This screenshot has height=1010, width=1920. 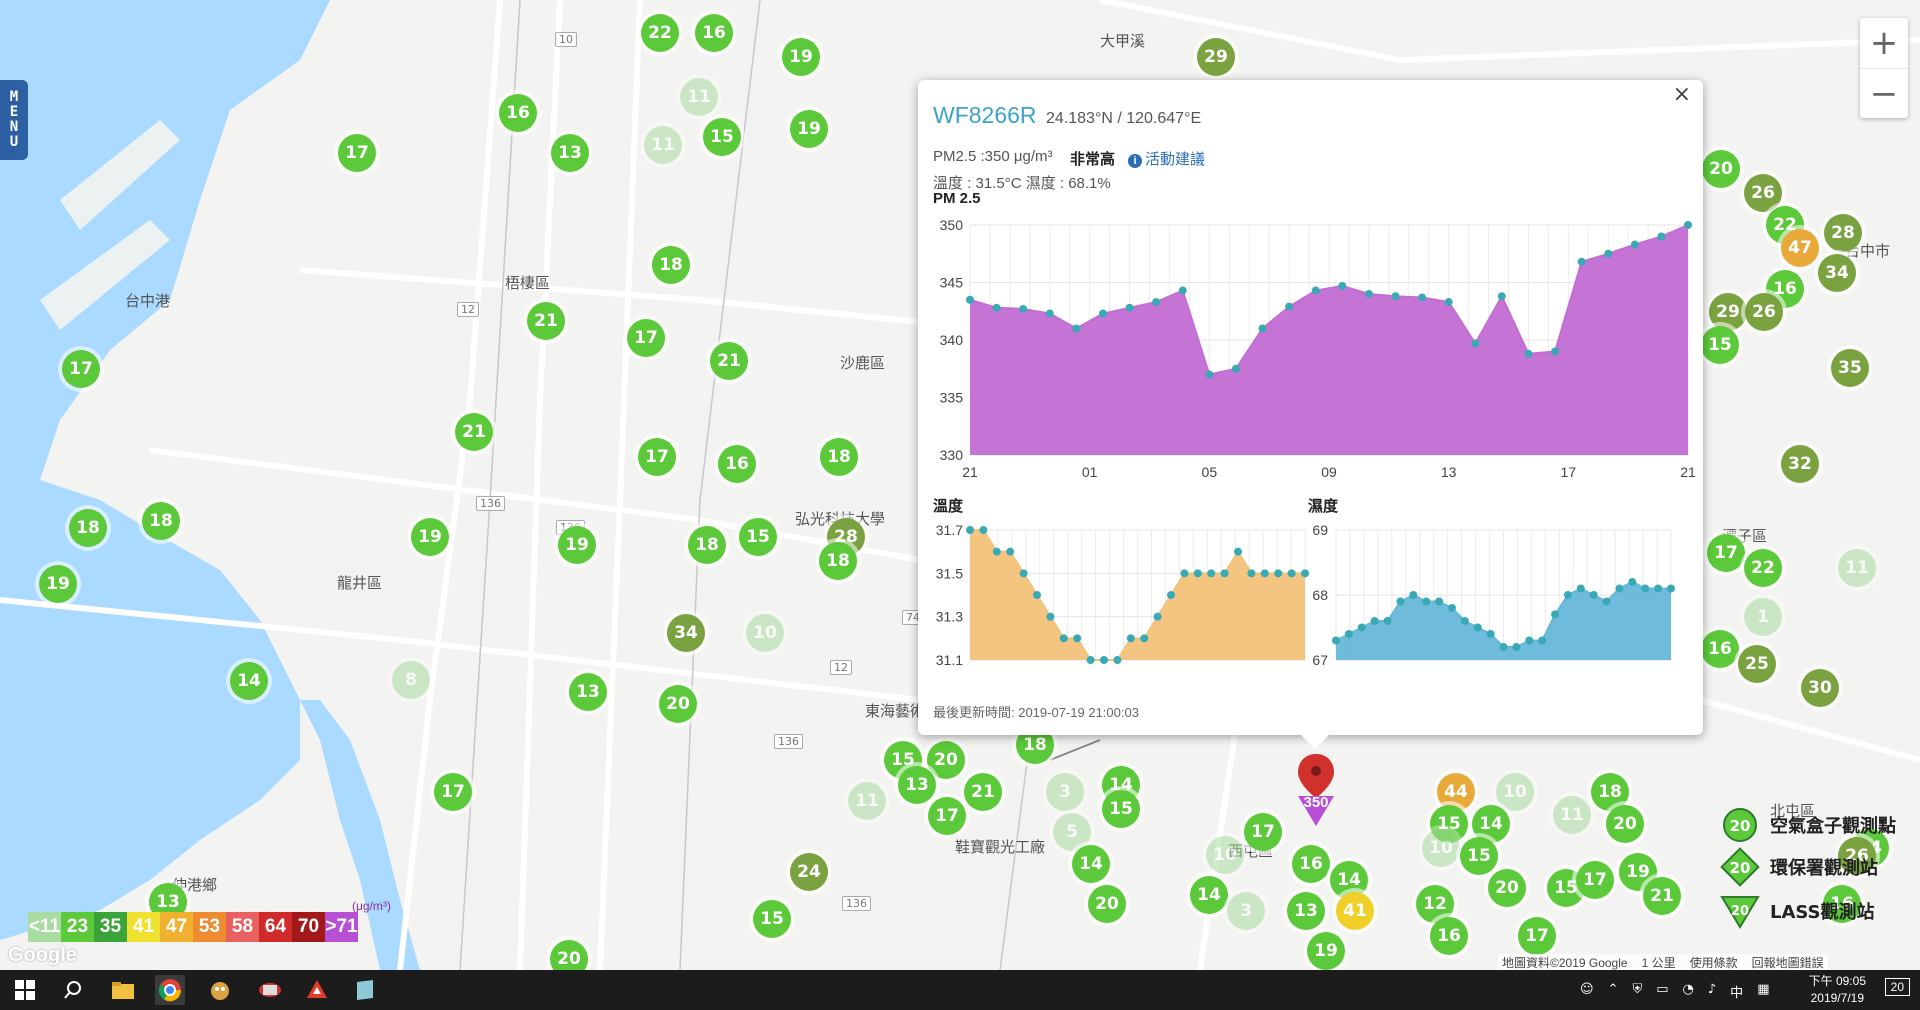 What do you see at coordinates (1788, 962) in the screenshot?
I see `report-error-link: 回報地圖錯誤` at bounding box center [1788, 962].